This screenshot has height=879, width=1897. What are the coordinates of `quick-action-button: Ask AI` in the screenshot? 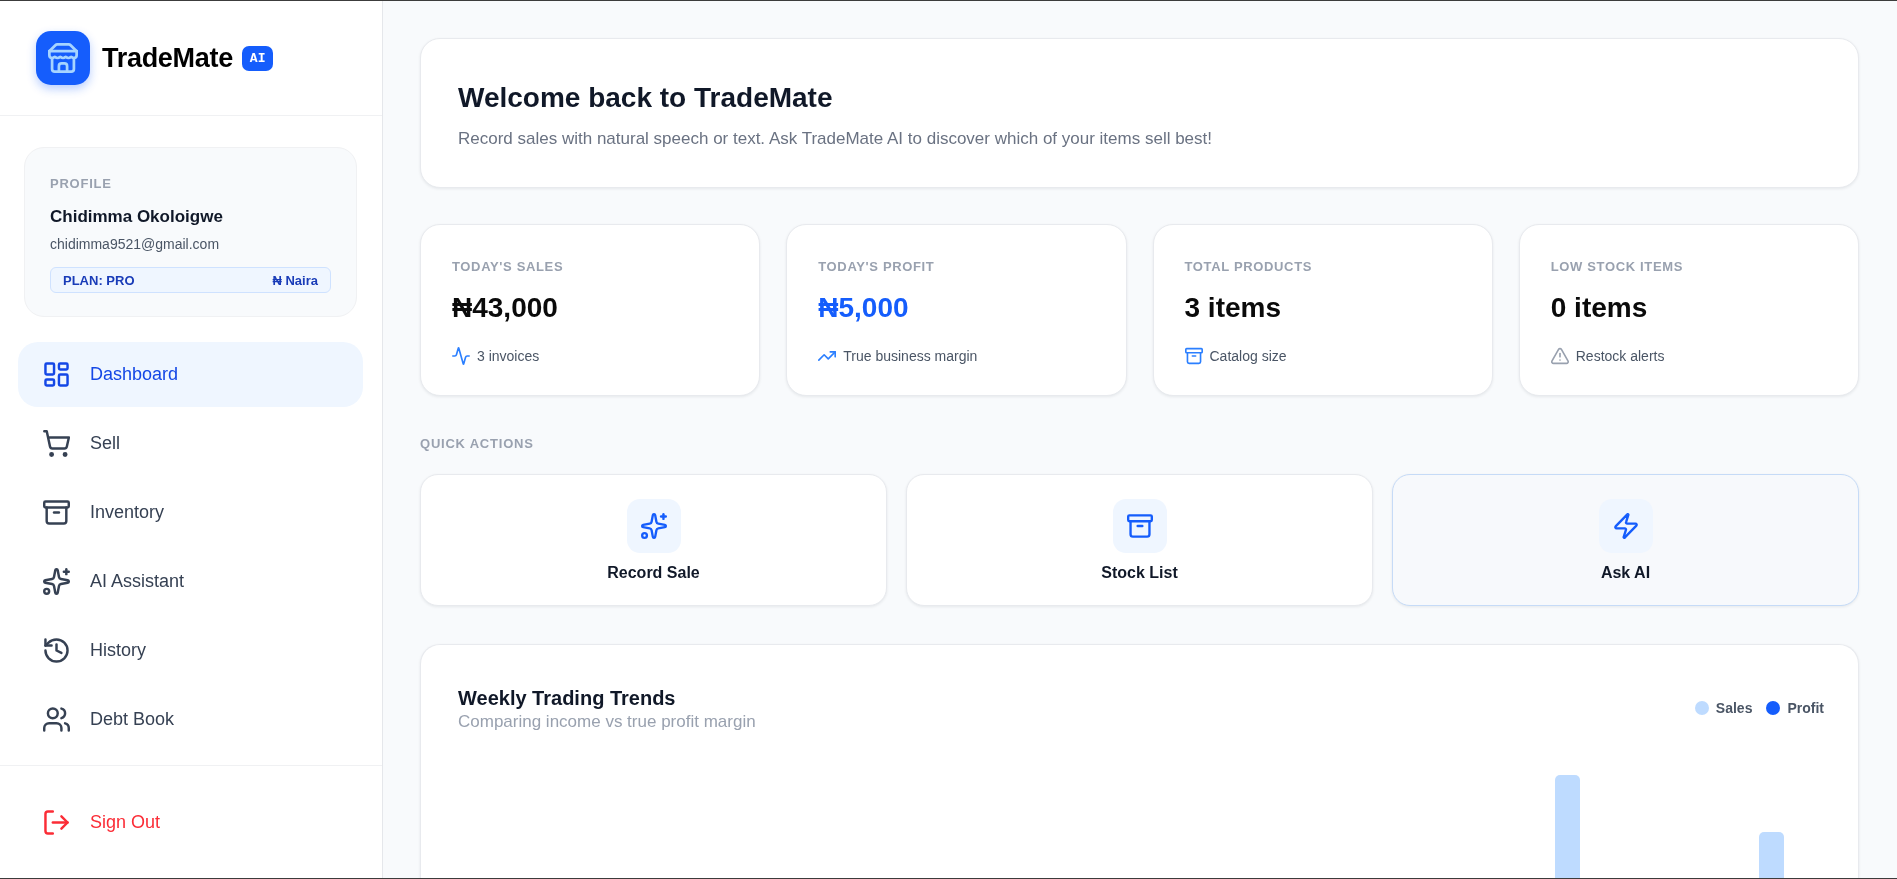 It's located at (1625, 540).